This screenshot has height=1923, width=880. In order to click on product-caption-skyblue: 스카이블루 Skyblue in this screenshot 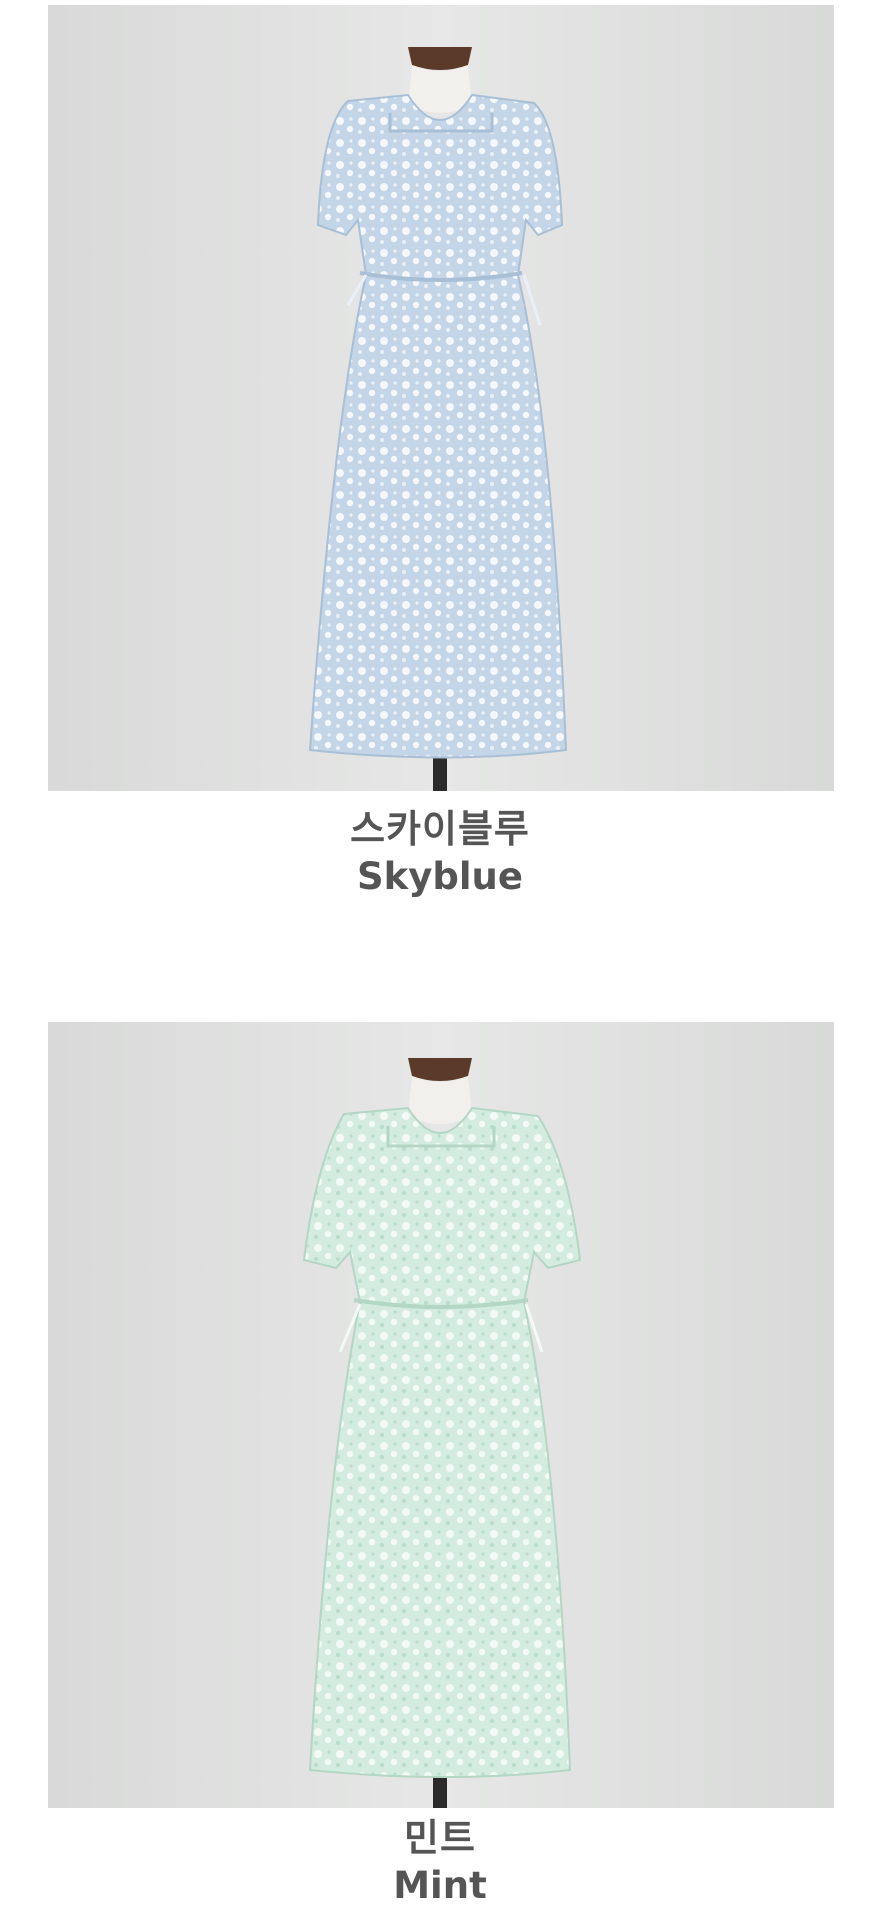, I will do `click(440, 853)`.